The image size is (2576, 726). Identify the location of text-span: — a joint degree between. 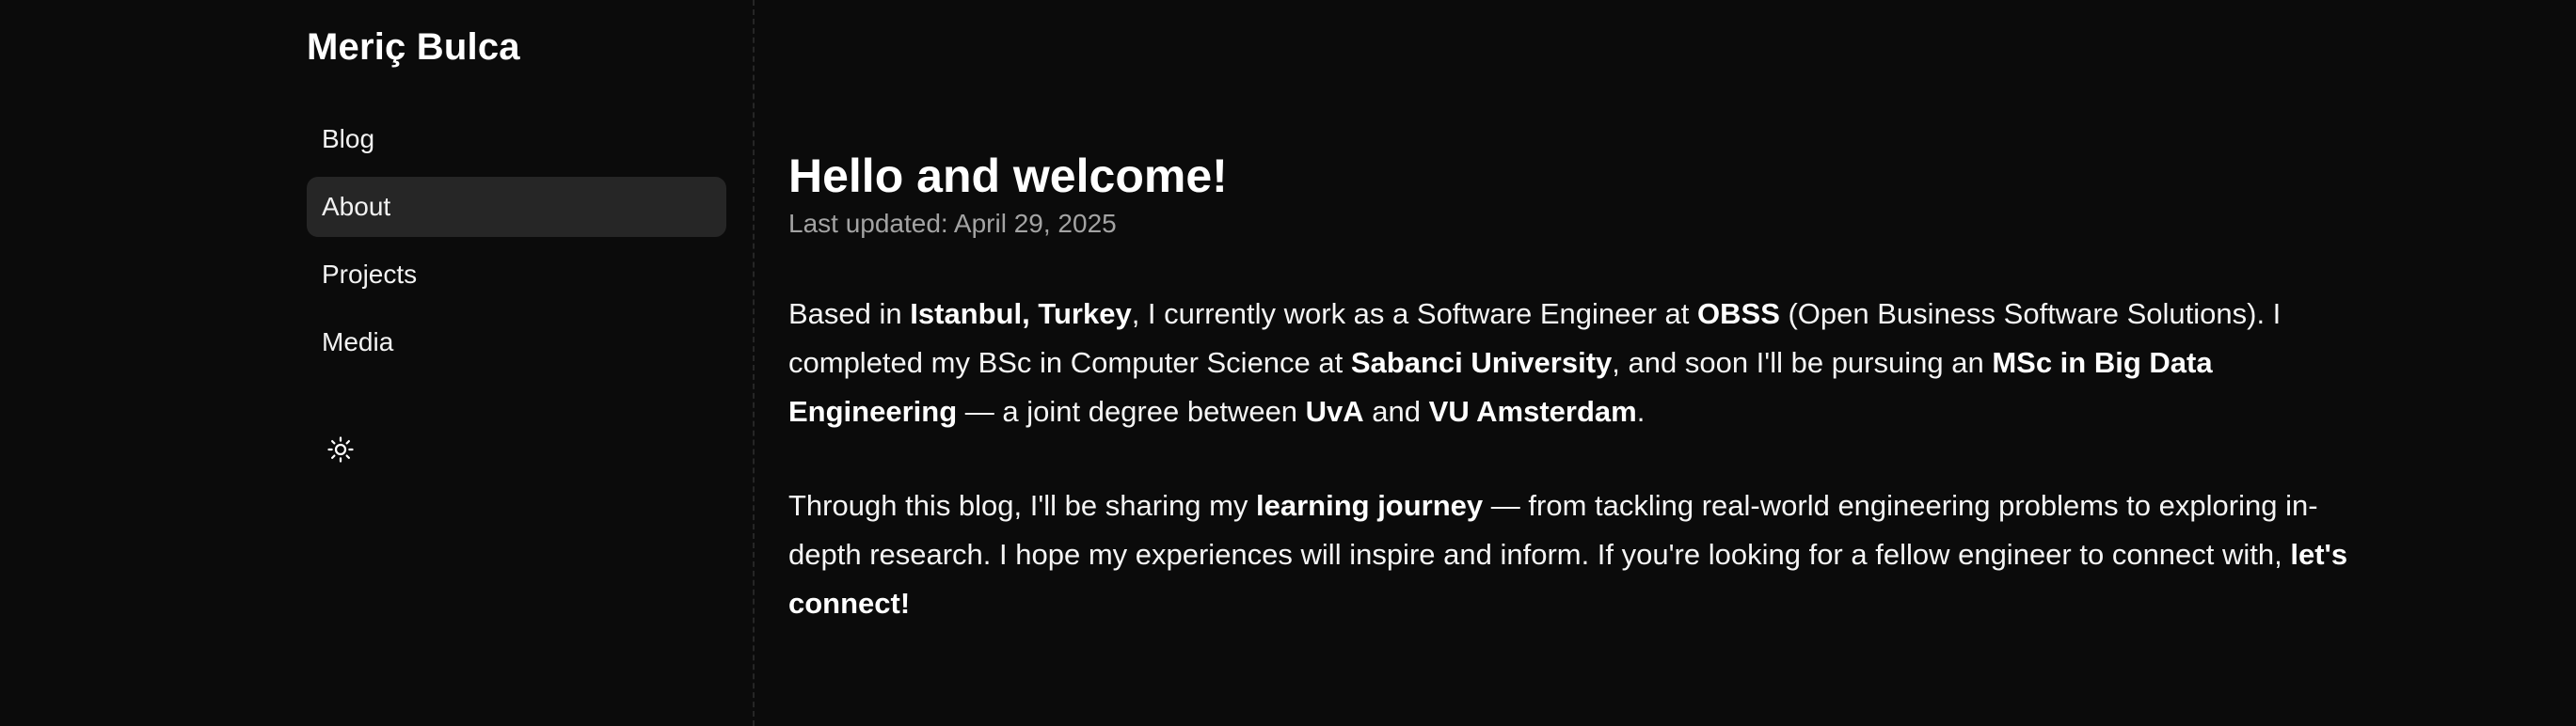
(1131, 411).